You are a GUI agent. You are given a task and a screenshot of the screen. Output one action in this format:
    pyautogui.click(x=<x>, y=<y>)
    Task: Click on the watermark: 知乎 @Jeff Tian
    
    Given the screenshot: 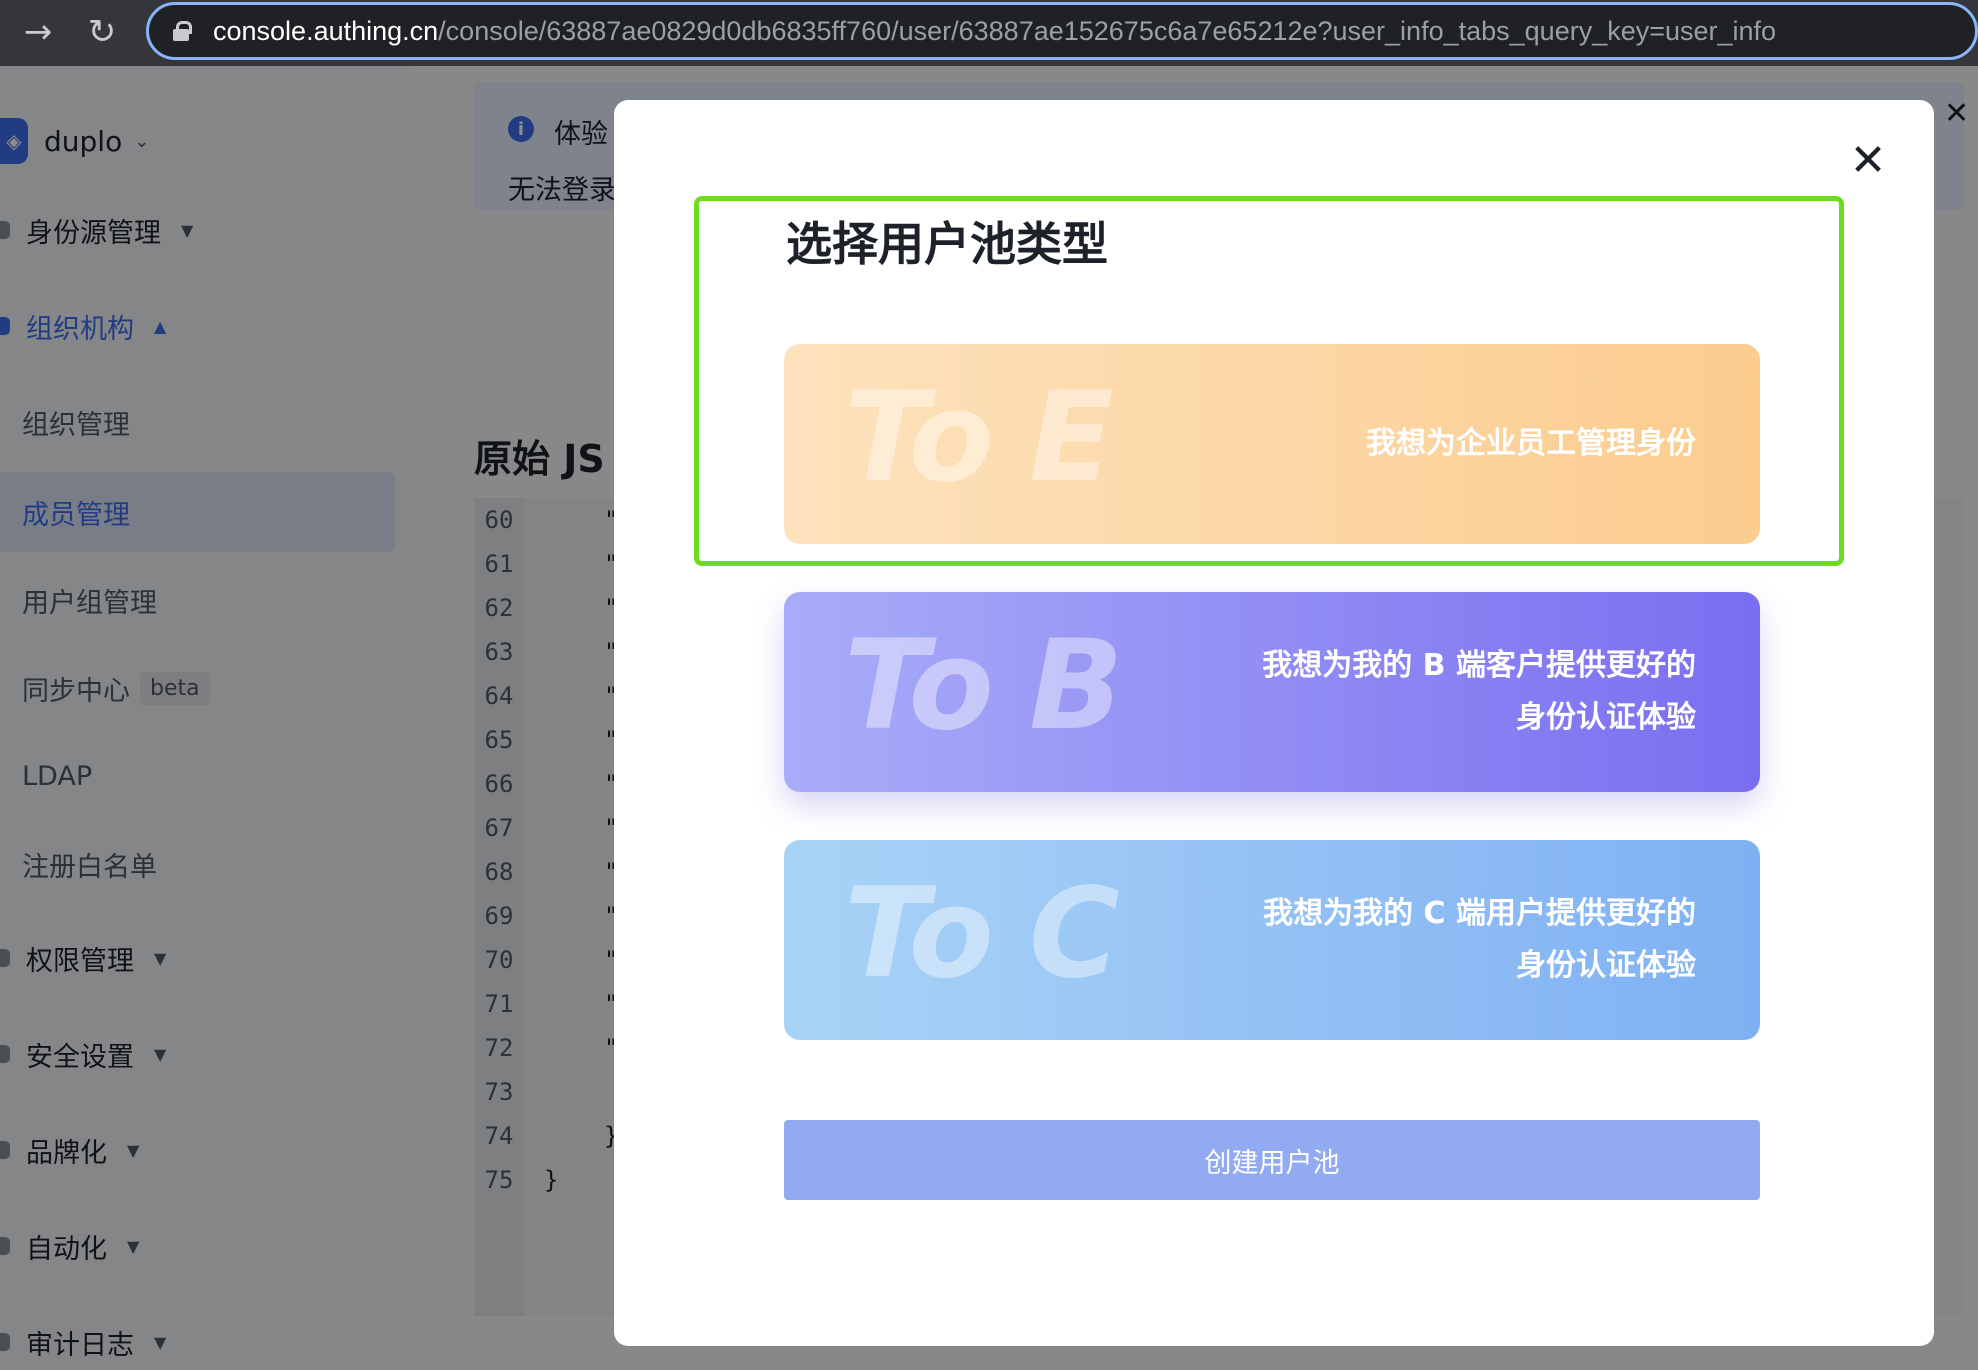 What is the action you would take?
    pyautogui.click(x=1701, y=1297)
    